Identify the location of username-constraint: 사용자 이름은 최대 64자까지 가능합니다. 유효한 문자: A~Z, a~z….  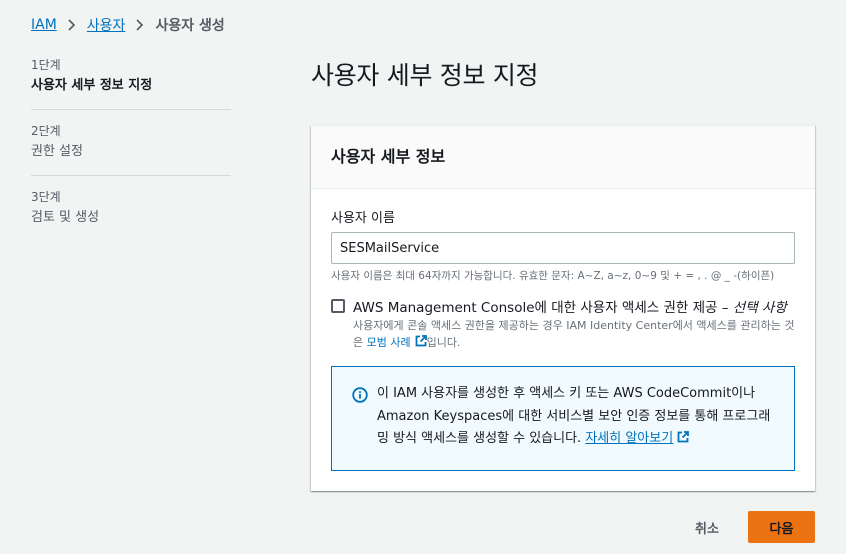
(553, 276).